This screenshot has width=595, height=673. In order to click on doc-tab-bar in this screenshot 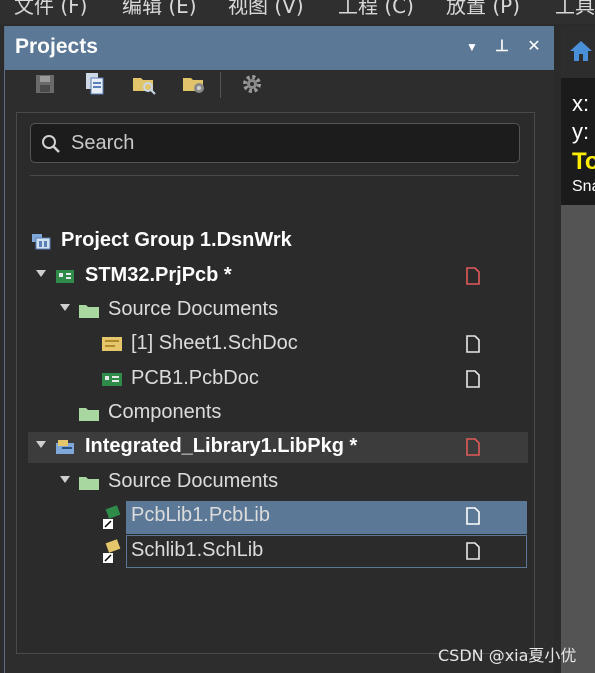, I will do `click(578, 52)`.